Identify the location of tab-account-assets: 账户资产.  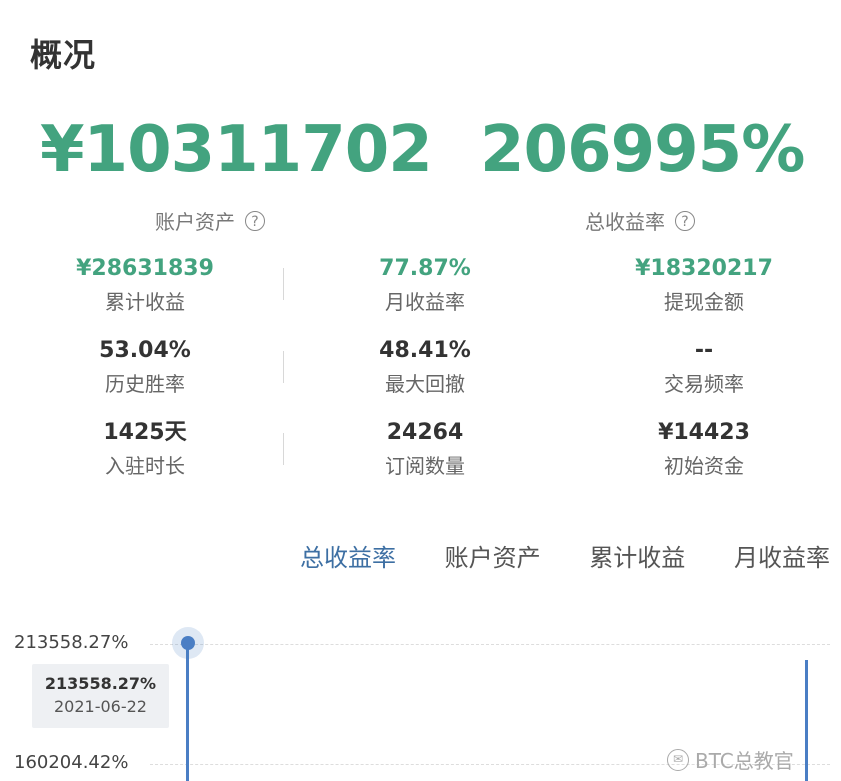
(493, 555).